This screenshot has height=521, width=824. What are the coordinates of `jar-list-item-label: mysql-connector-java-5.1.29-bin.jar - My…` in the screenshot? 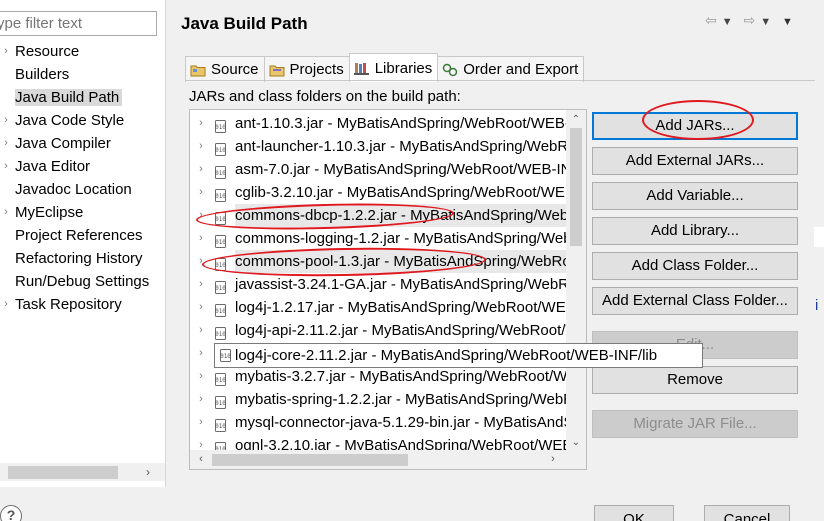 It's located at (410, 422).